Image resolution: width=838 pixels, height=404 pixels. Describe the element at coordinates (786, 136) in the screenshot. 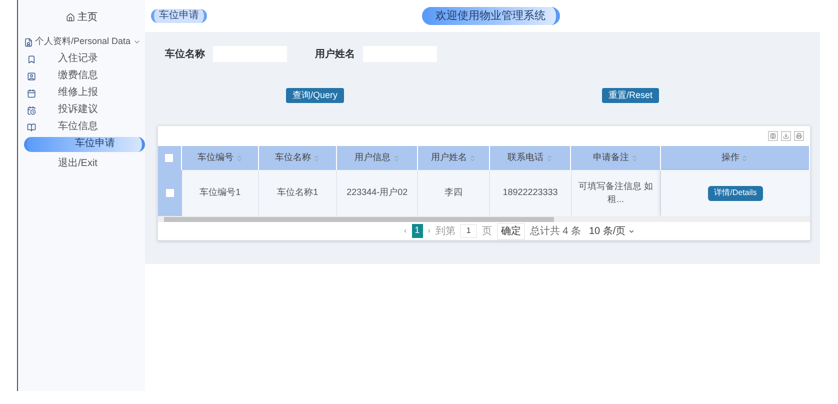

I see `export-icon` at that location.